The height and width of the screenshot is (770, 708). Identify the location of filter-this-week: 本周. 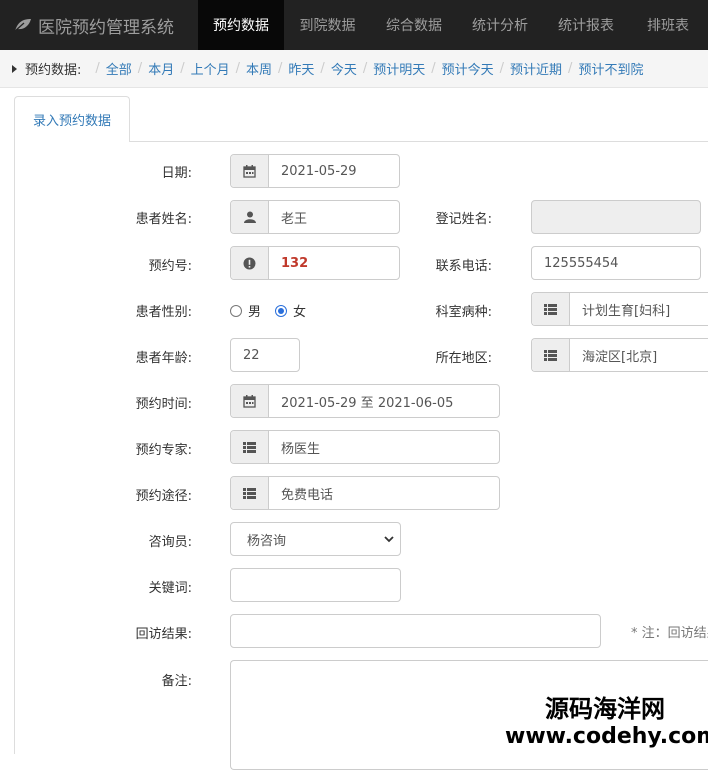
(259, 68).